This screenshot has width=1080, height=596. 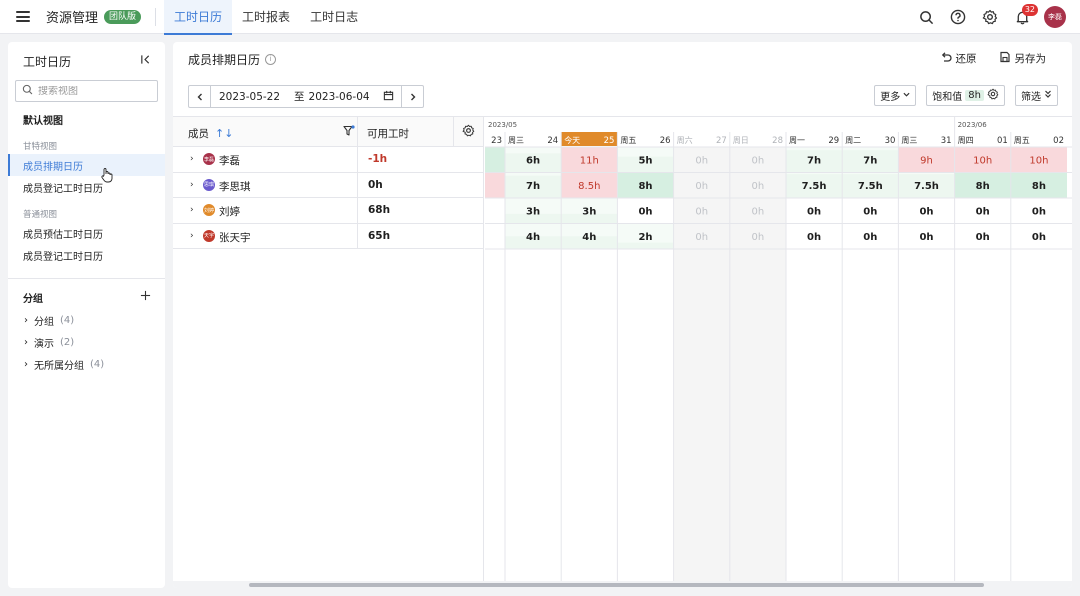 I want to click on member-row: › 天宇 张天宇 65h, so click(x=328, y=236).